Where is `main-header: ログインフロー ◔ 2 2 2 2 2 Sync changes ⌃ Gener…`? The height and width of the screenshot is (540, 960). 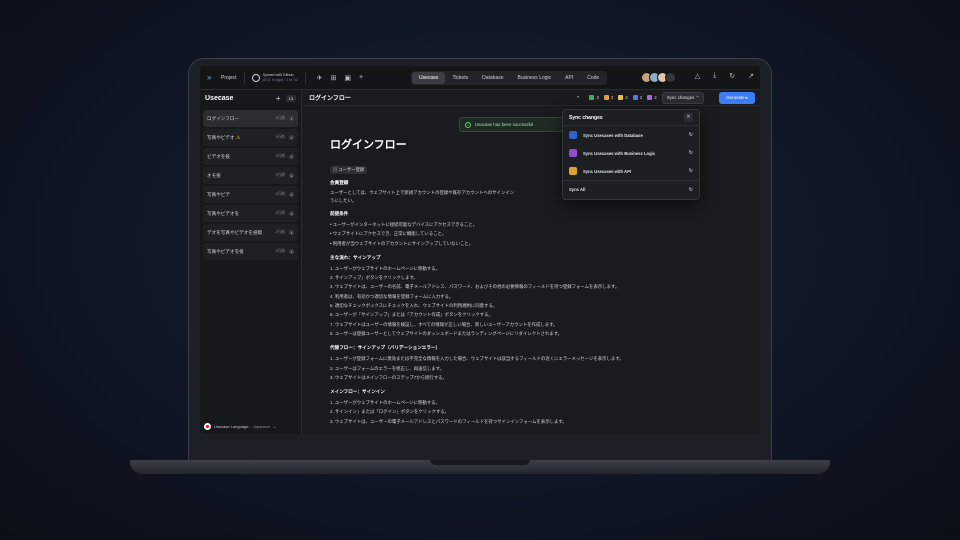 main-header: ログインフロー ◔ 2 2 2 2 2 Sync changes ⌃ Gener… is located at coordinates (531, 98).